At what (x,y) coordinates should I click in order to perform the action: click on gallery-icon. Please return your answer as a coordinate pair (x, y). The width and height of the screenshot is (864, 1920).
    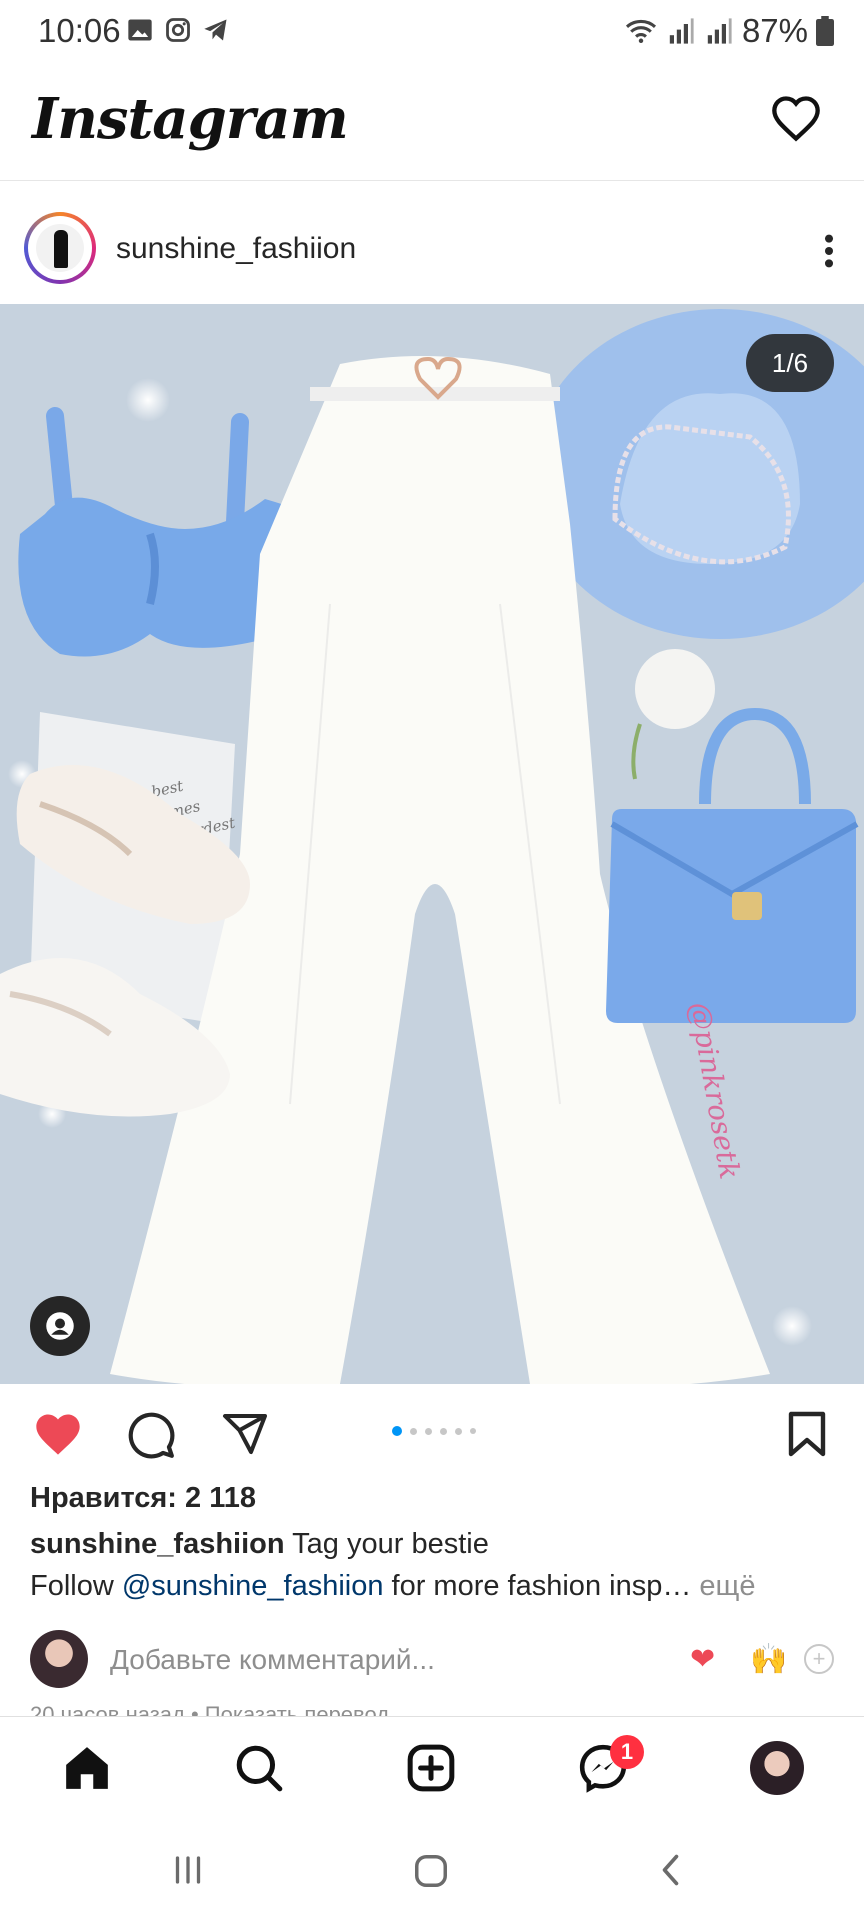
    Looking at the image, I should click on (140, 30).